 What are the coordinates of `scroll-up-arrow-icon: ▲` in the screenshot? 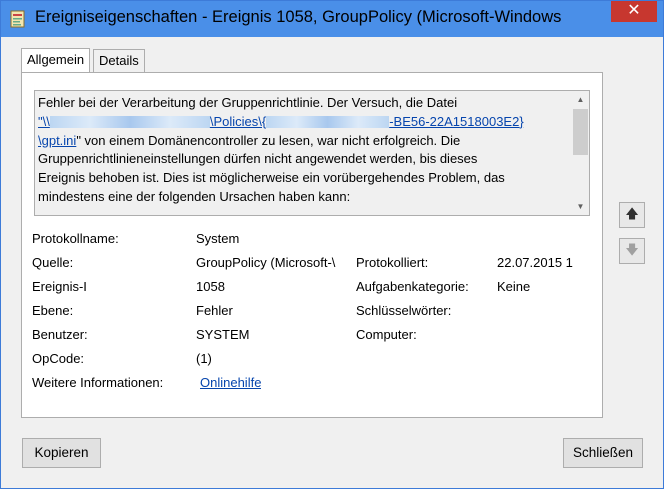 It's located at (580, 99).